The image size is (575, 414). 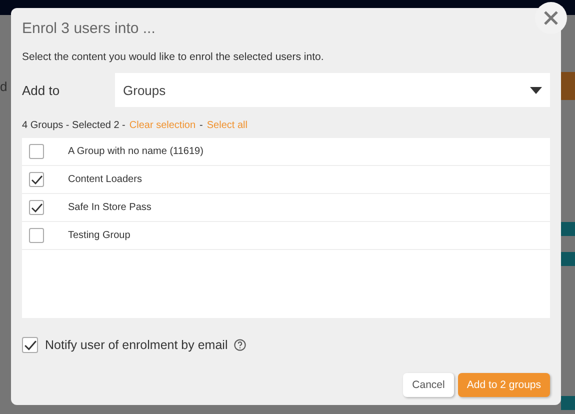 What do you see at coordinates (332, 90) in the screenshot?
I see `add-to-dropdown: Groups` at bounding box center [332, 90].